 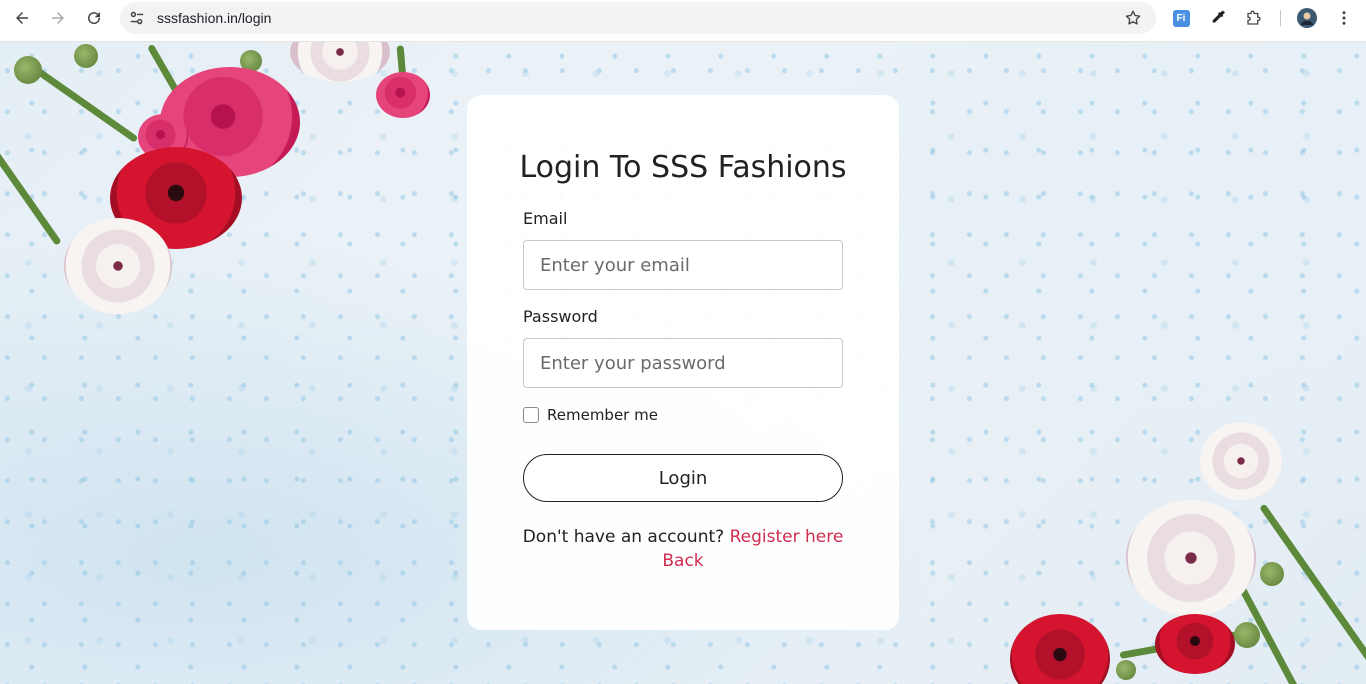 I want to click on back-link: Back, so click(x=682, y=561).